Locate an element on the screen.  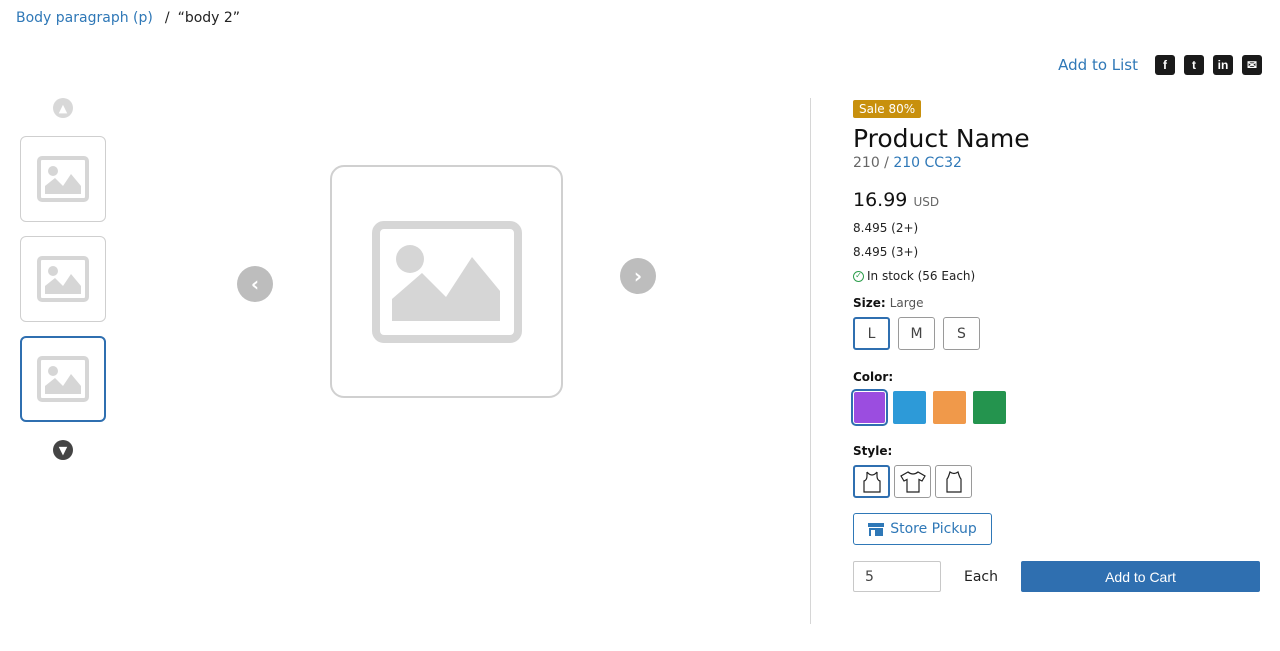
size-option-group: Size: Large L M S is located at coordinates (1056, 323).